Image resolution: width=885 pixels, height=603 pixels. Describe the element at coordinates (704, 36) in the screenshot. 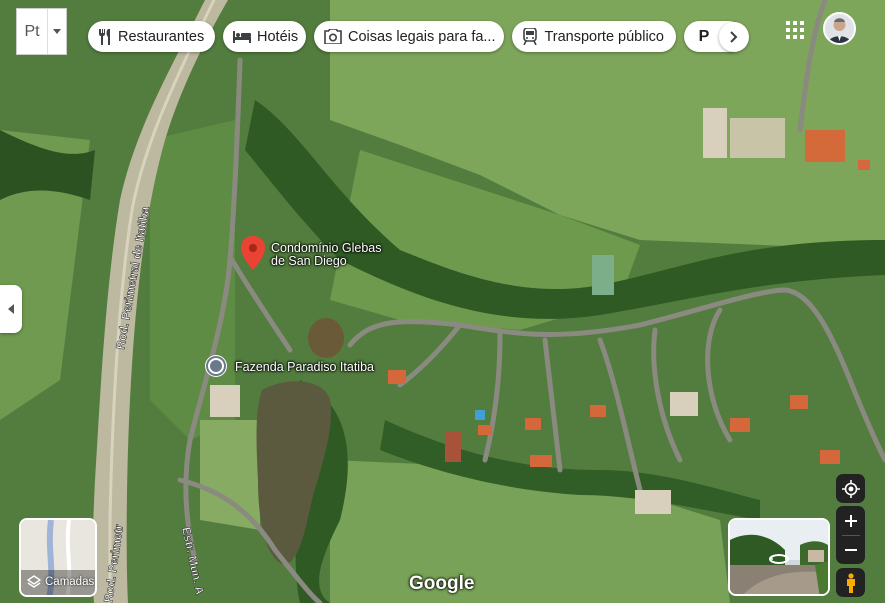

I see `parking-icon: P` at that location.